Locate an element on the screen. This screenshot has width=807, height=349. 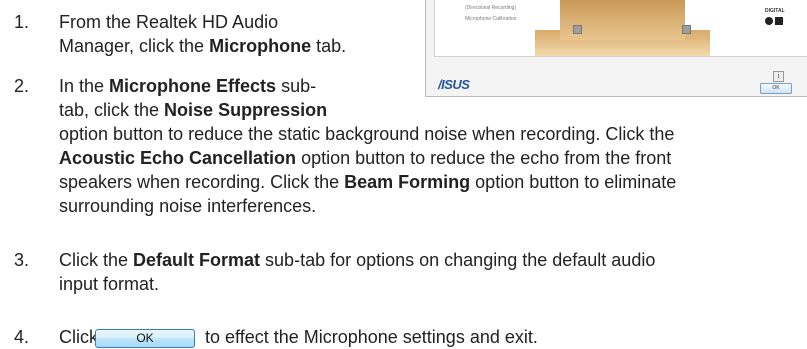
step-text-click: Click is located at coordinates (78, 337).